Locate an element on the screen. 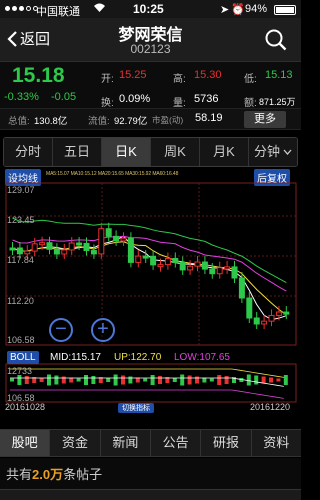 This screenshot has height=500, width=320. float-value-label: 流值: is located at coordinates (99, 121).